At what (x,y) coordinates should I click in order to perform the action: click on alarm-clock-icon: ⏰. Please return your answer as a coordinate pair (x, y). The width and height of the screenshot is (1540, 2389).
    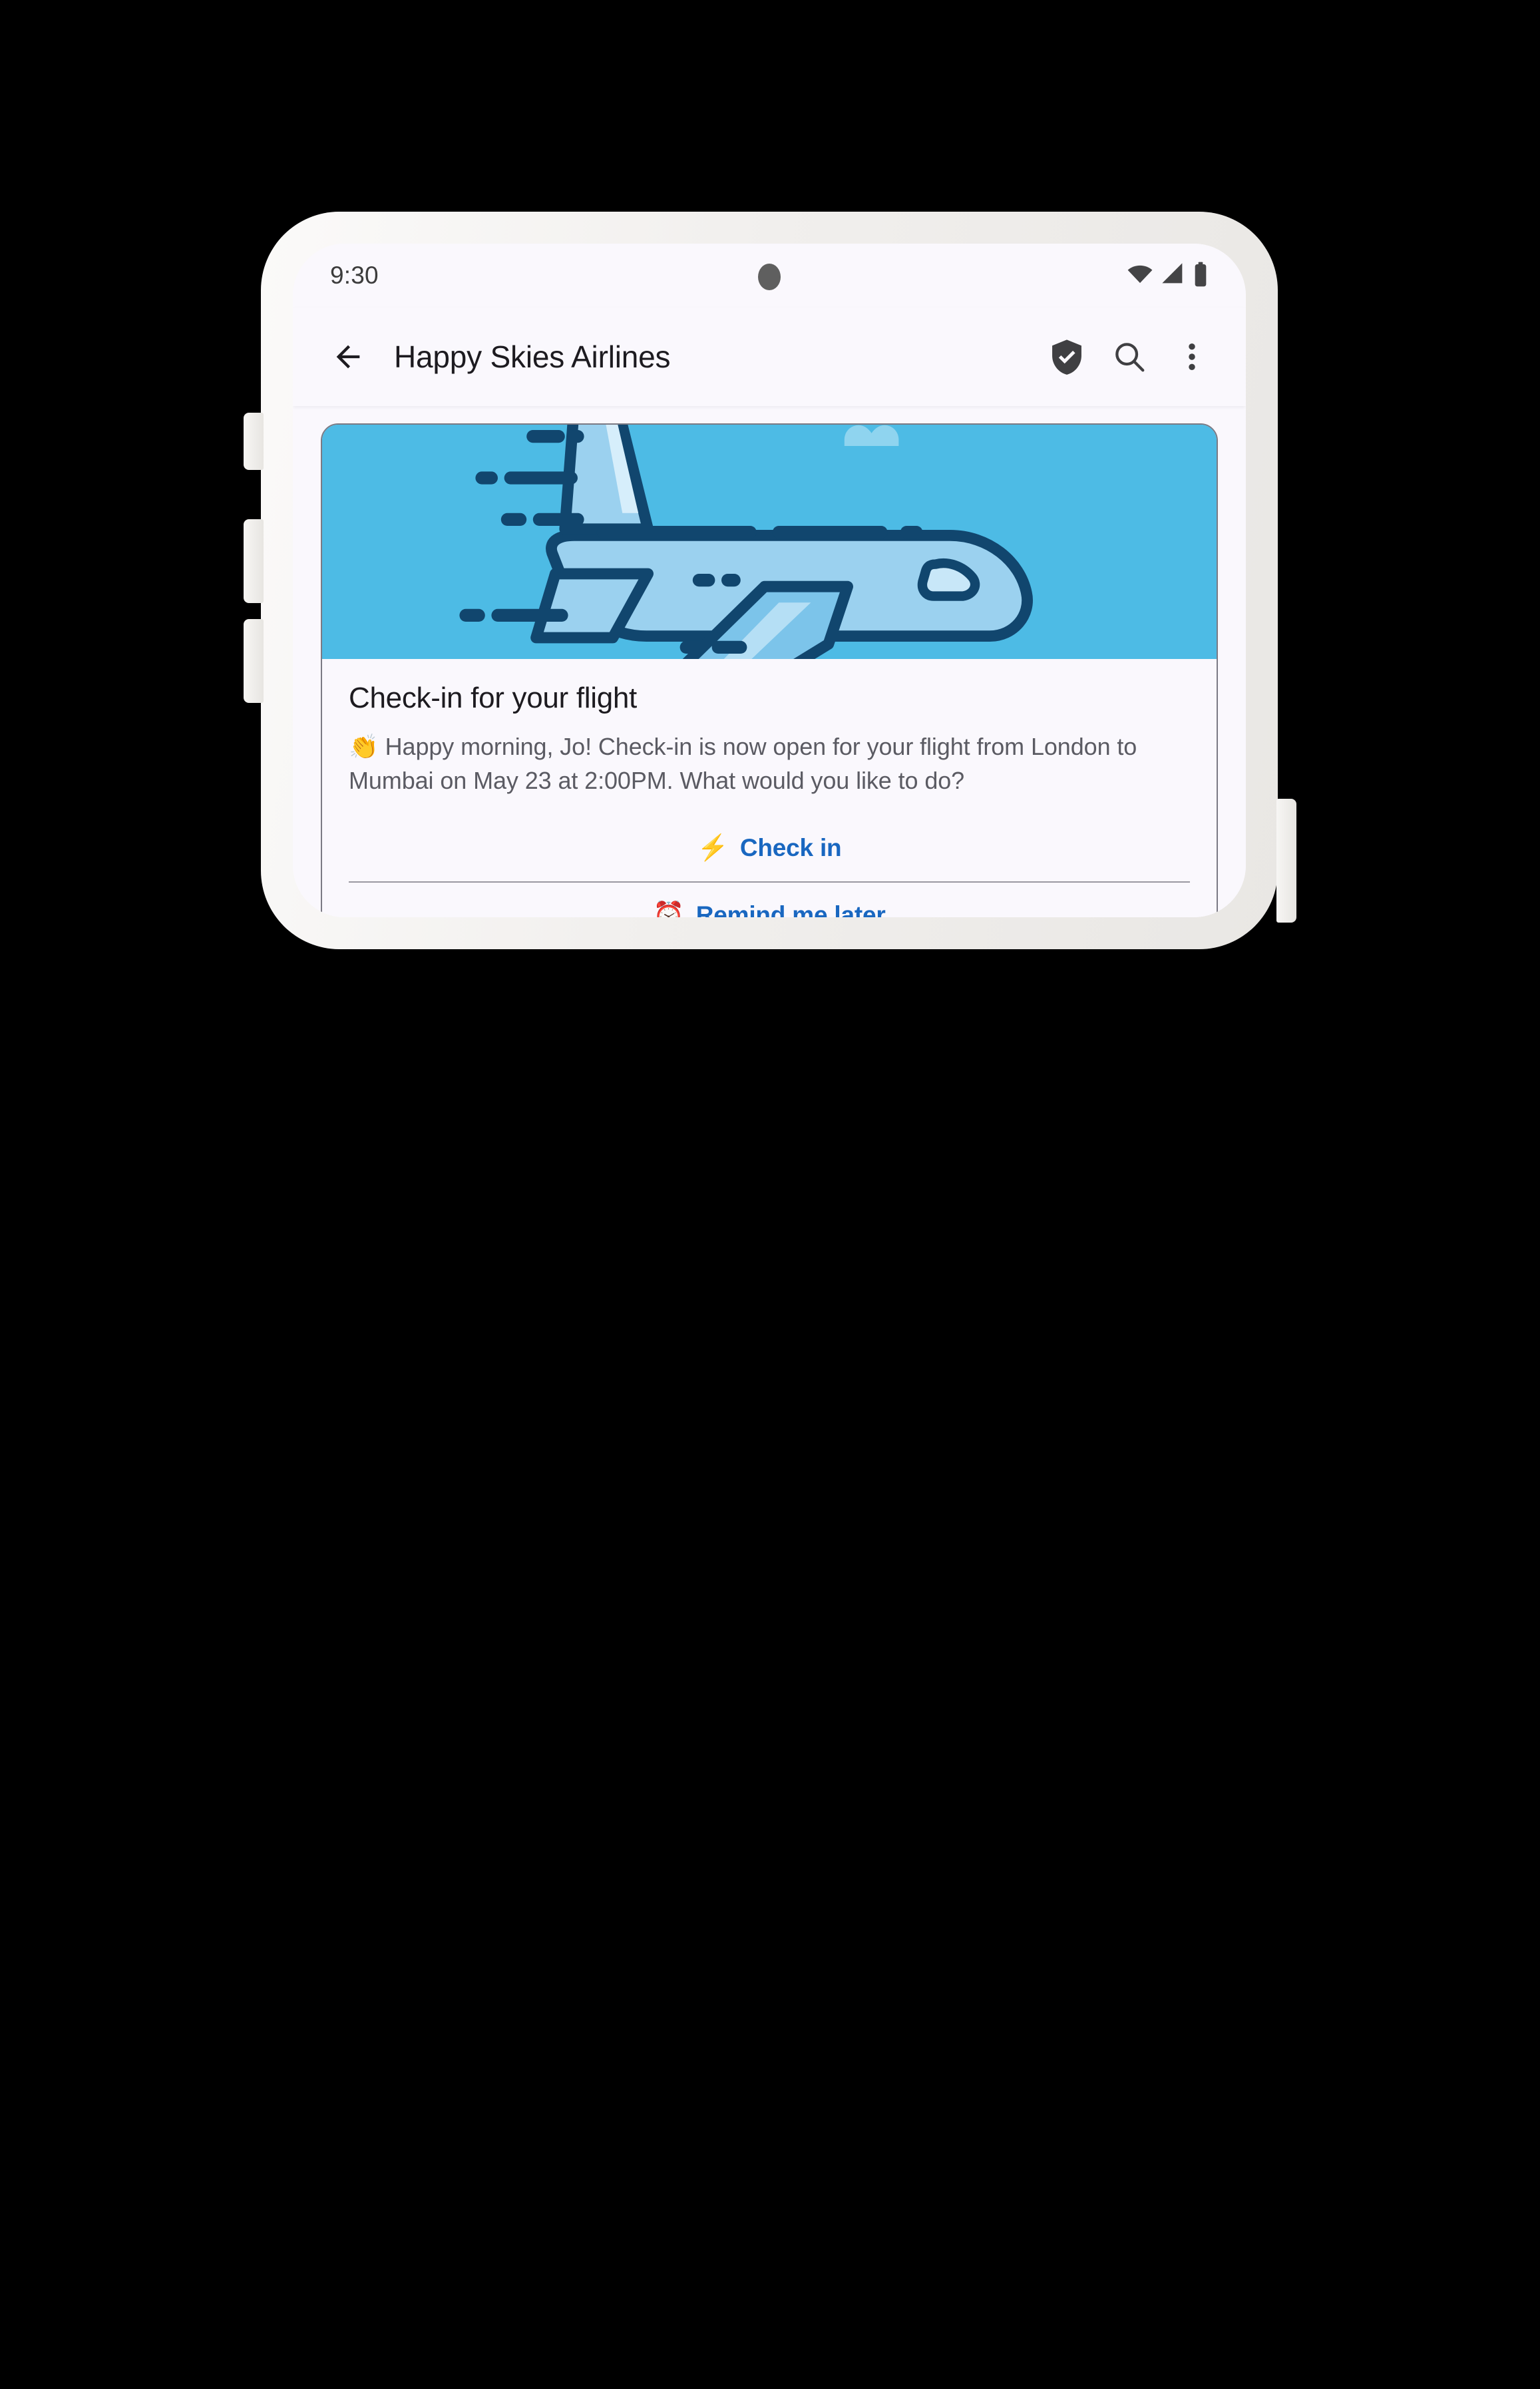
    Looking at the image, I should click on (669, 909).